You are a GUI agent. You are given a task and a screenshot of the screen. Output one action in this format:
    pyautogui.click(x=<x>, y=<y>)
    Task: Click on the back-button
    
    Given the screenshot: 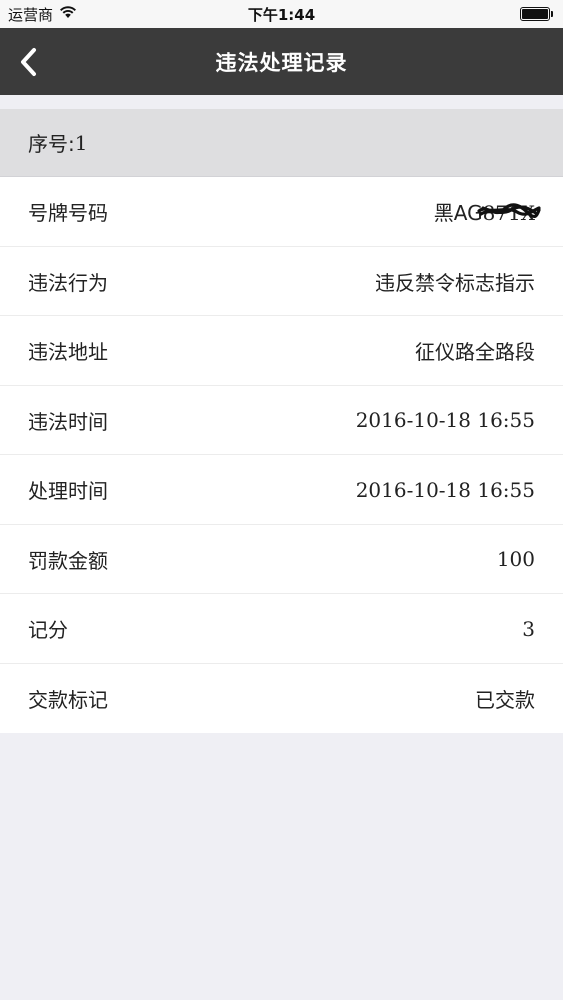 What is the action you would take?
    pyautogui.click(x=28, y=62)
    